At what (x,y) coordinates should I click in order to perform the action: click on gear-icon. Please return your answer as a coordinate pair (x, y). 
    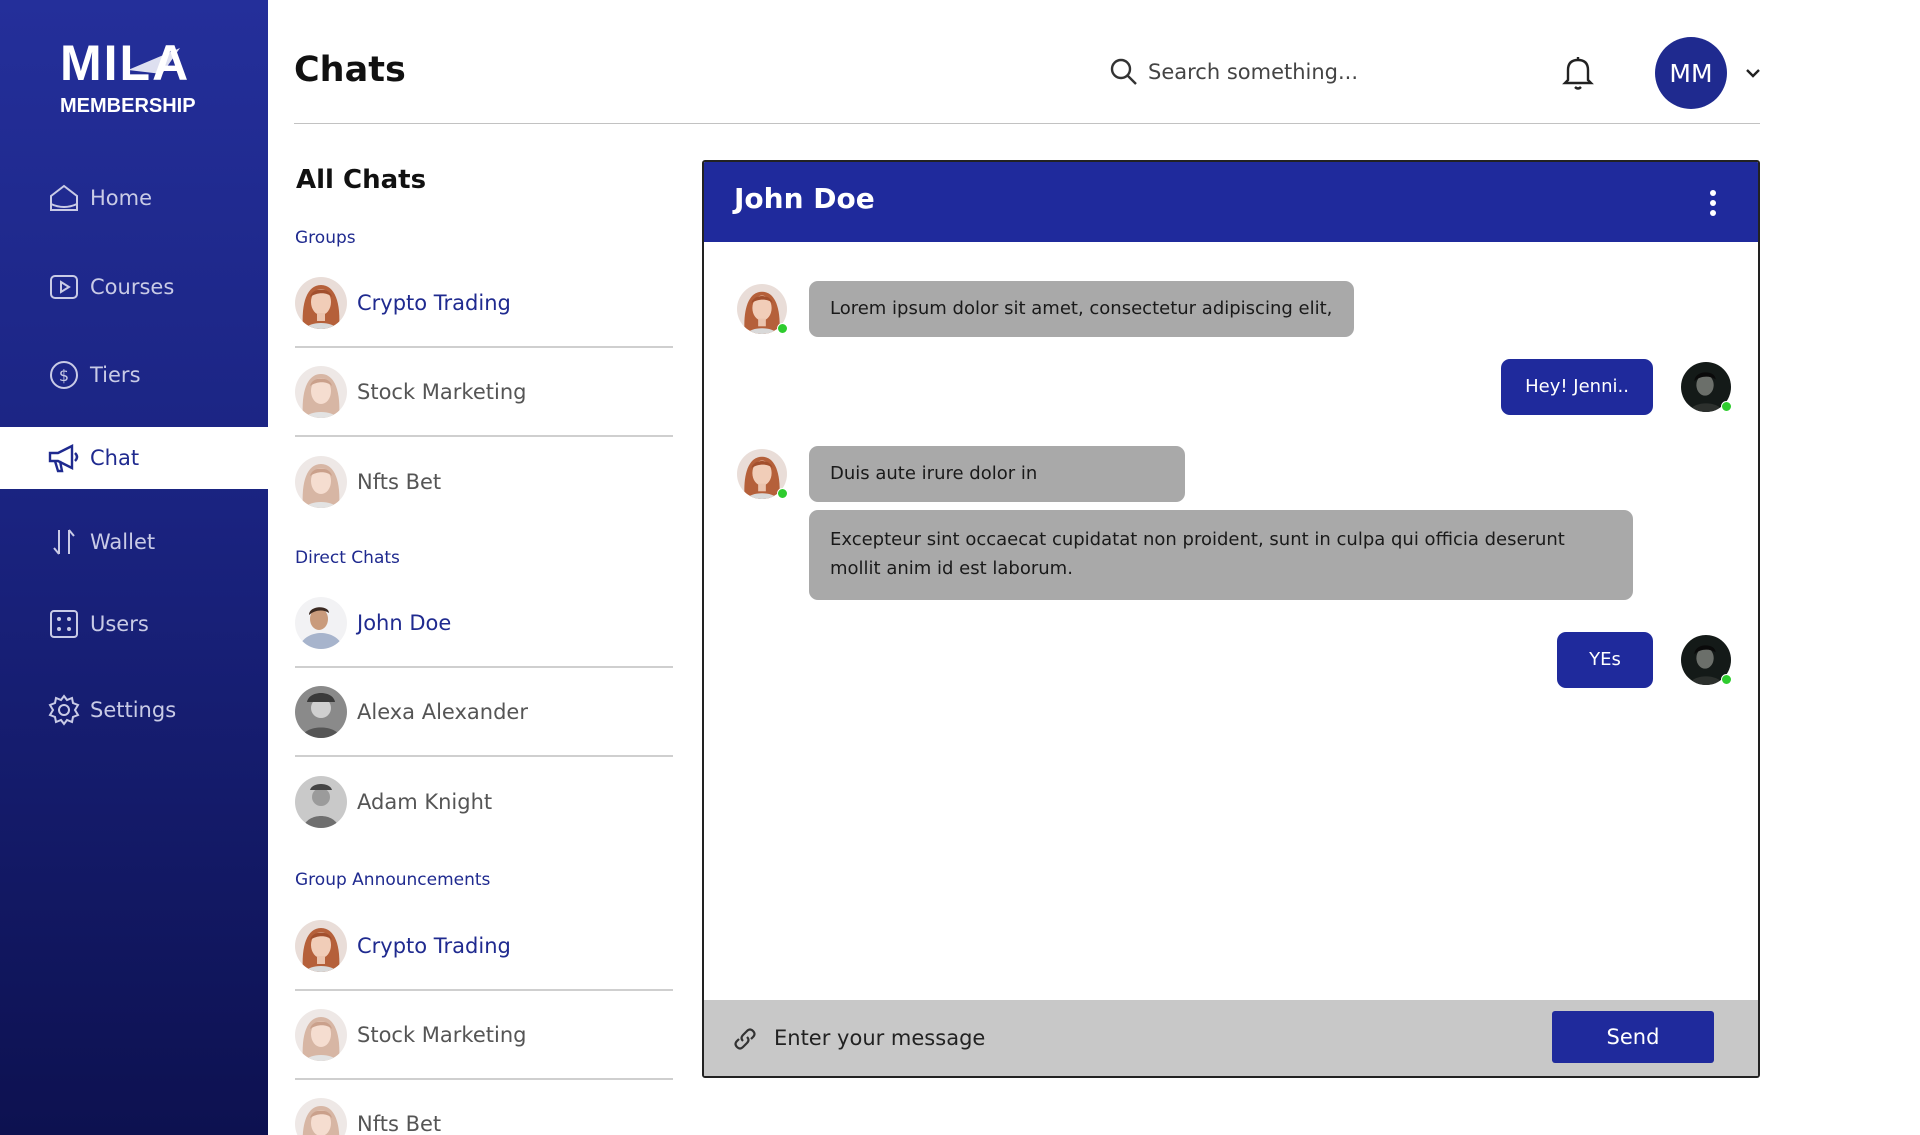
    Looking at the image, I should click on (64, 710).